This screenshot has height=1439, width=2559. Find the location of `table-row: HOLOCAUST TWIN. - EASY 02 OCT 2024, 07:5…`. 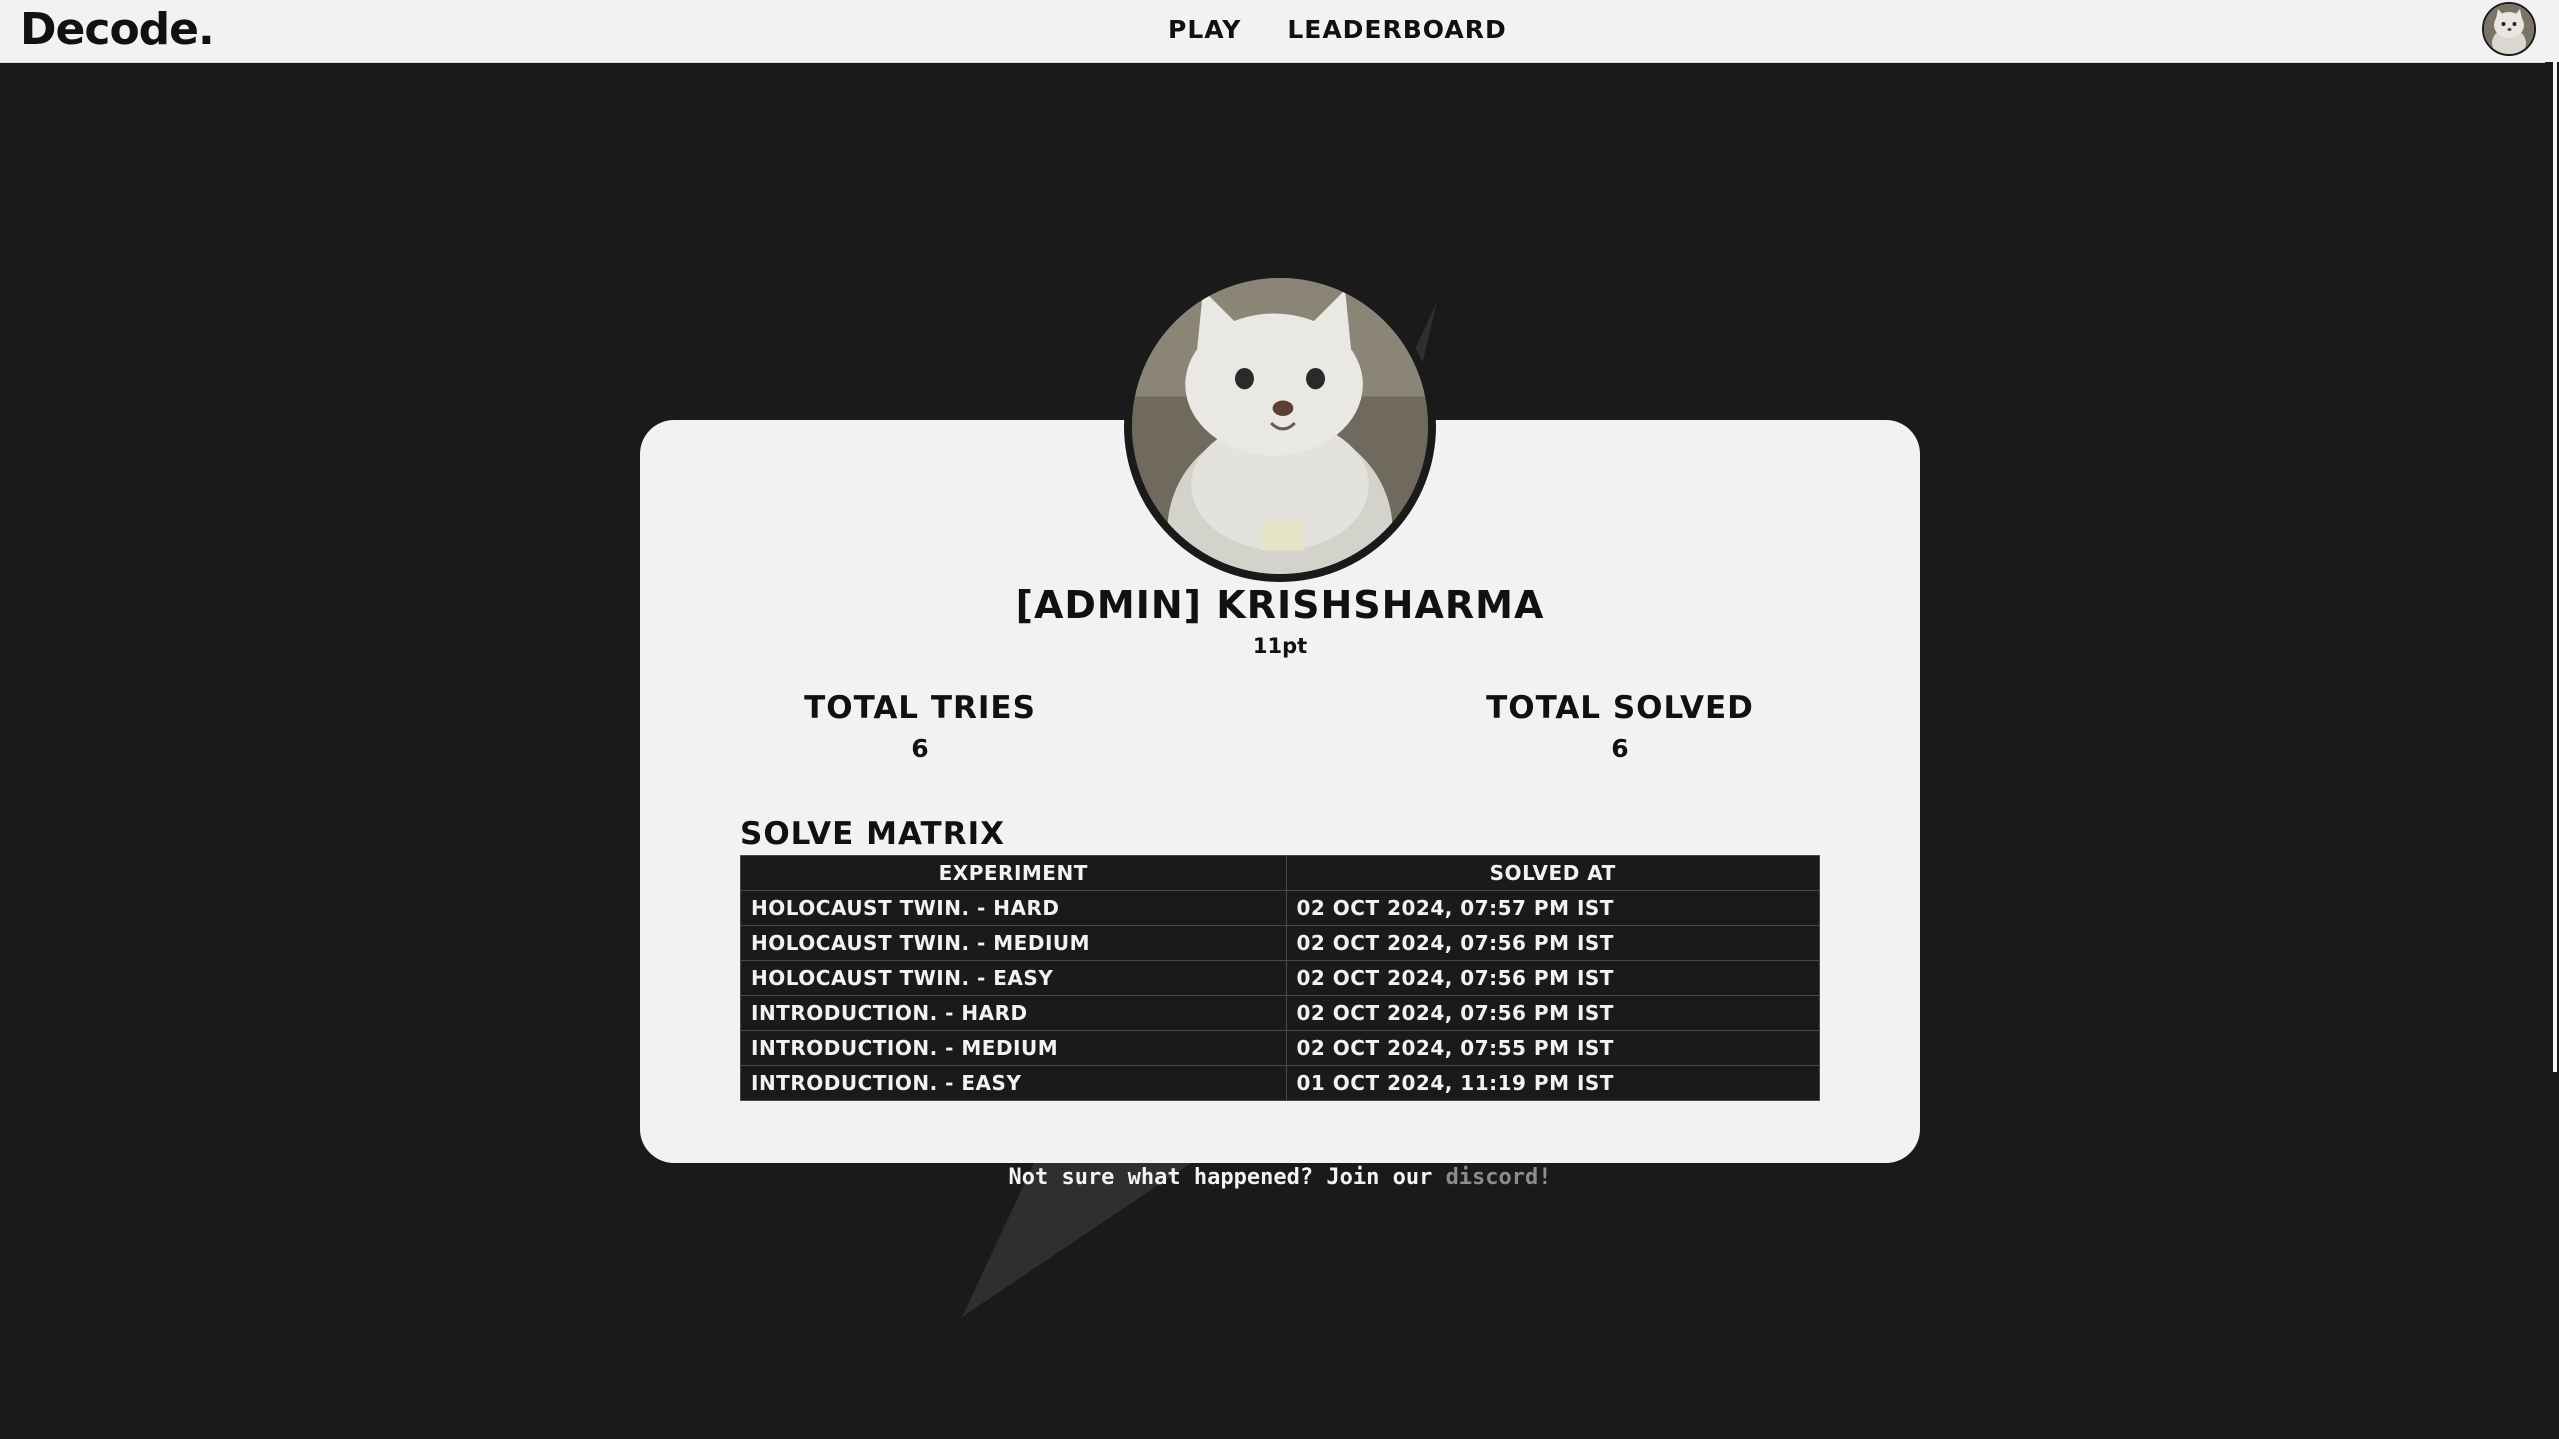

table-row: HOLOCAUST TWIN. - EASY 02 OCT 2024, 07:5… is located at coordinates (1280, 978).